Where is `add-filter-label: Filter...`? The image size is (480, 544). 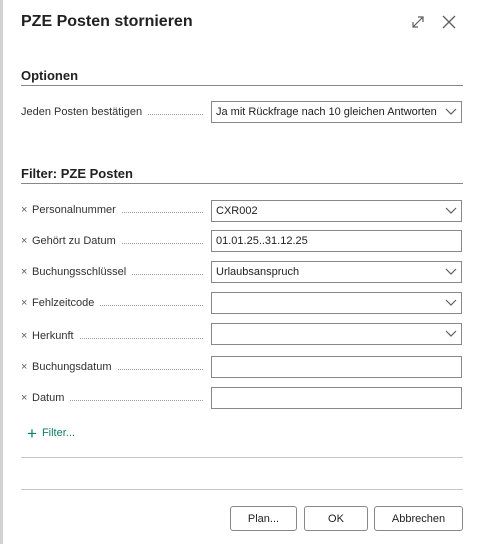 add-filter-label: Filter... is located at coordinates (58, 433).